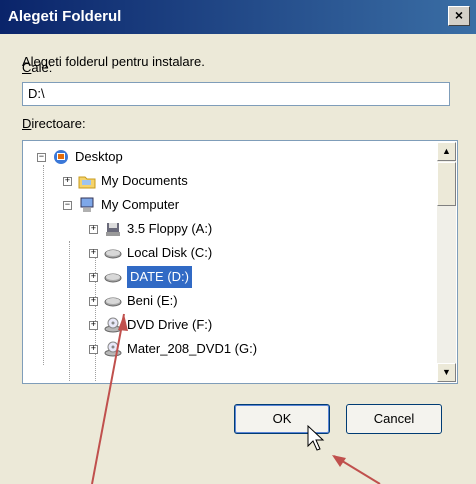 This screenshot has width=476, height=484. Describe the element at coordinates (108, 398) in the screenshot. I see `annotation-arrow` at that location.